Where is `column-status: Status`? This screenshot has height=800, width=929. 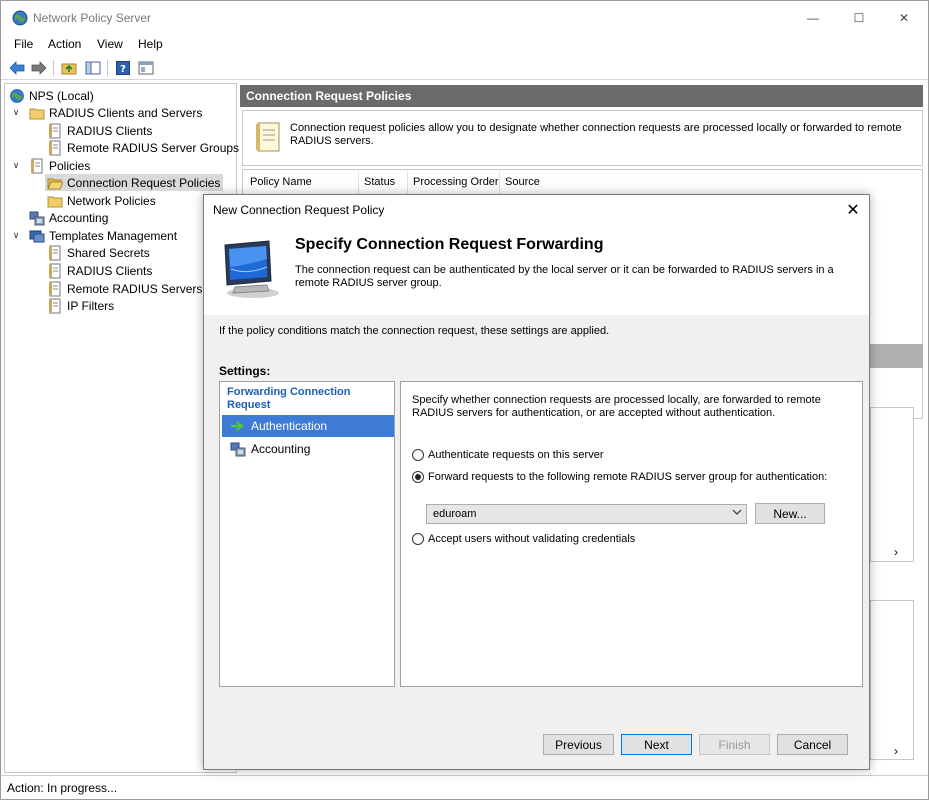 column-status: Status is located at coordinates (379, 182).